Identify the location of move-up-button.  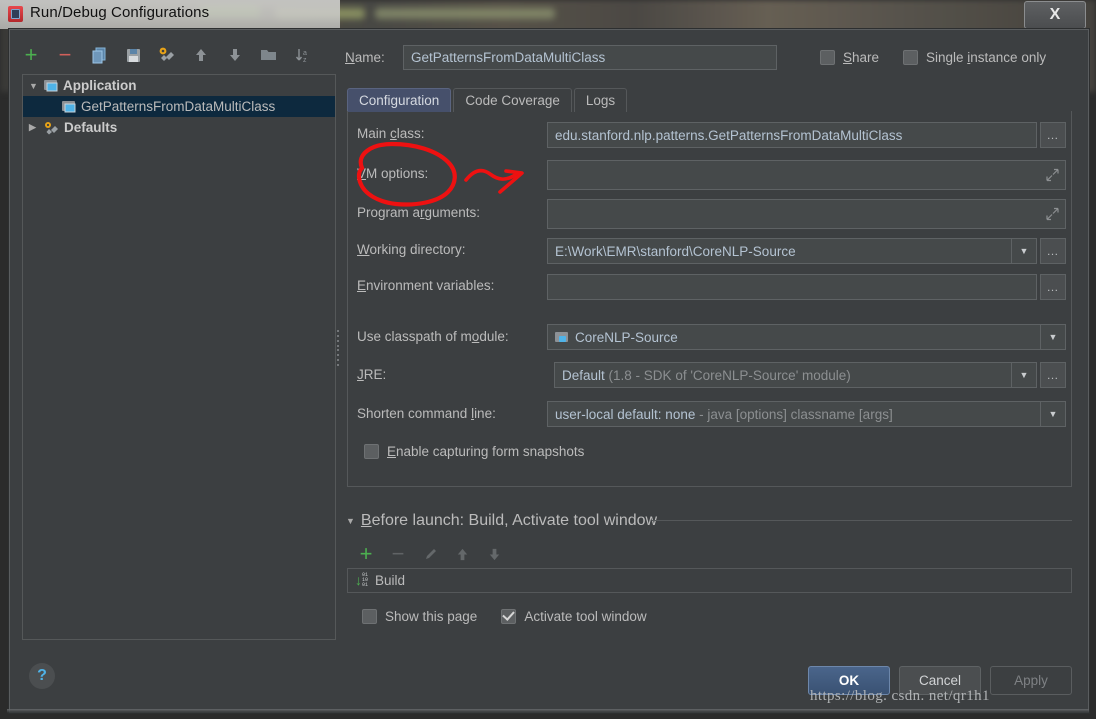
(201, 55).